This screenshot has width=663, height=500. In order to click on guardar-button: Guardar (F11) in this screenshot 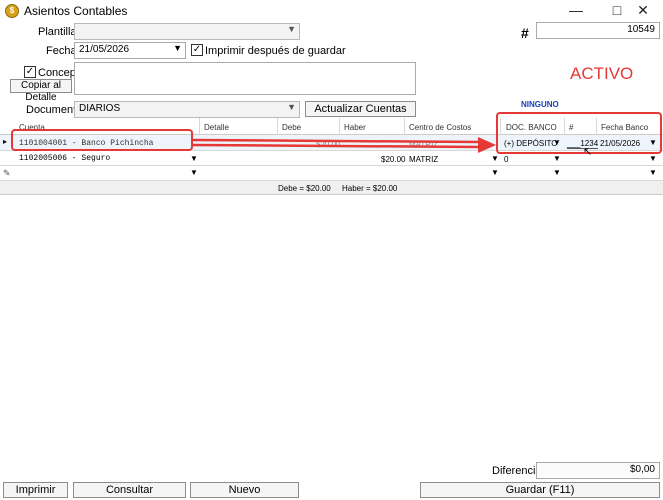, I will do `click(540, 490)`.